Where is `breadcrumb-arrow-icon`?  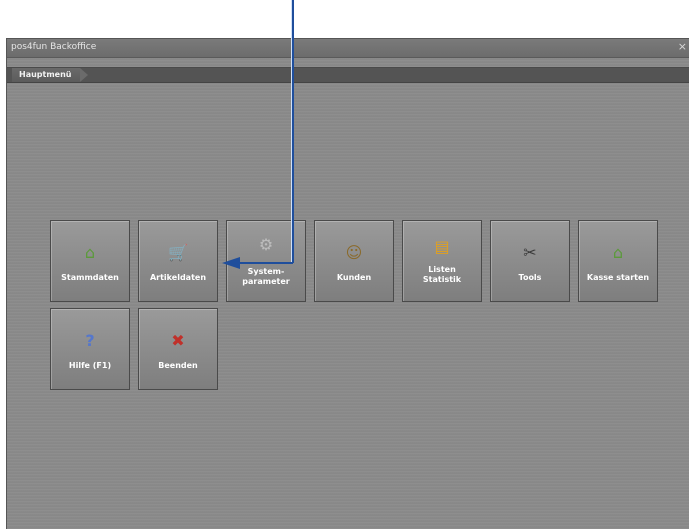 breadcrumb-arrow-icon is located at coordinates (84, 75).